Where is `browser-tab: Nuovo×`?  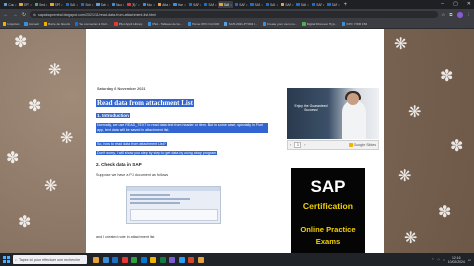
browser-tab: Nuovo× is located at coordinates (118, 4).